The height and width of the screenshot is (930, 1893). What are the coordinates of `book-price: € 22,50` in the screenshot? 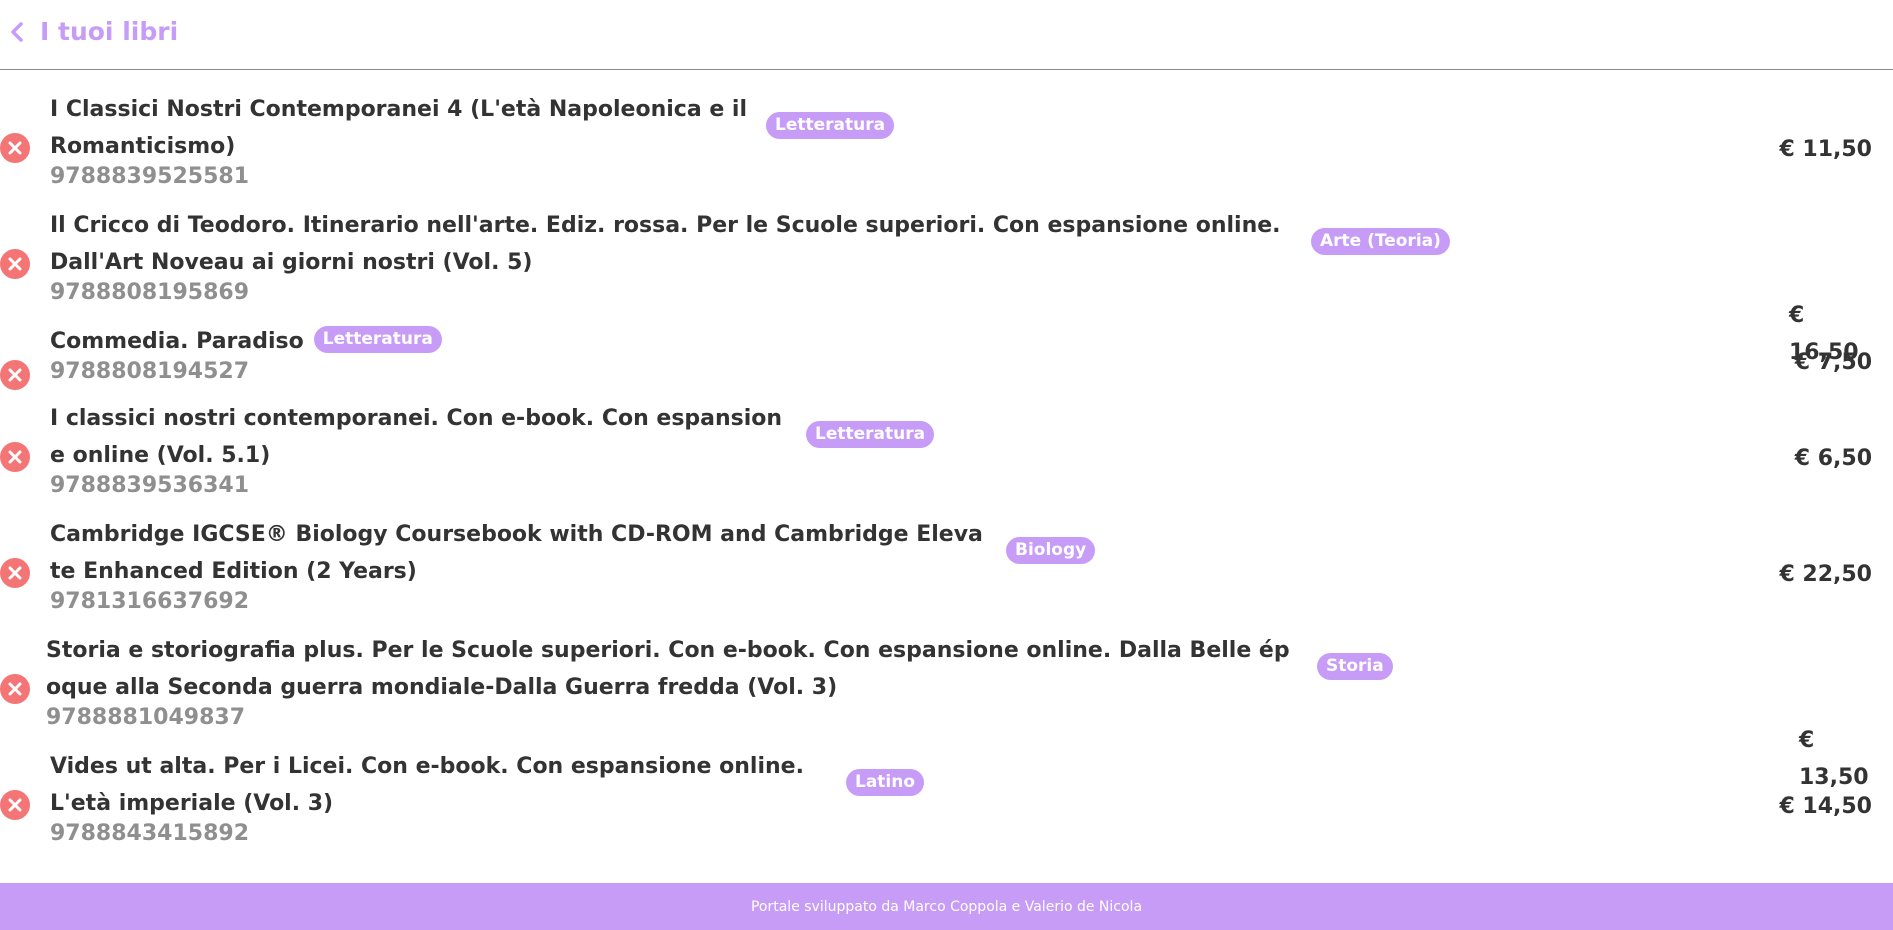 It's located at (1825, 574).